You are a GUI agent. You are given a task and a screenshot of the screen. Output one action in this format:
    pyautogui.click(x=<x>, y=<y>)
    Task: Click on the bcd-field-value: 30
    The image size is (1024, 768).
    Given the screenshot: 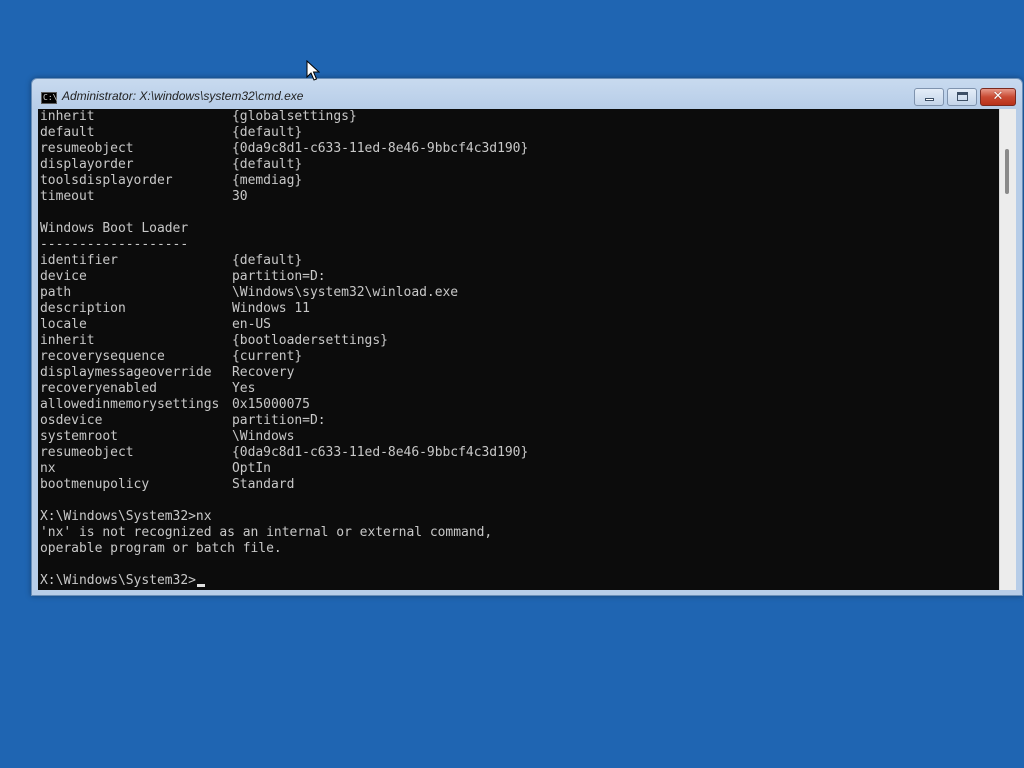 What is the action you would take?
    pyautogui.click(x=240, y=196)
    